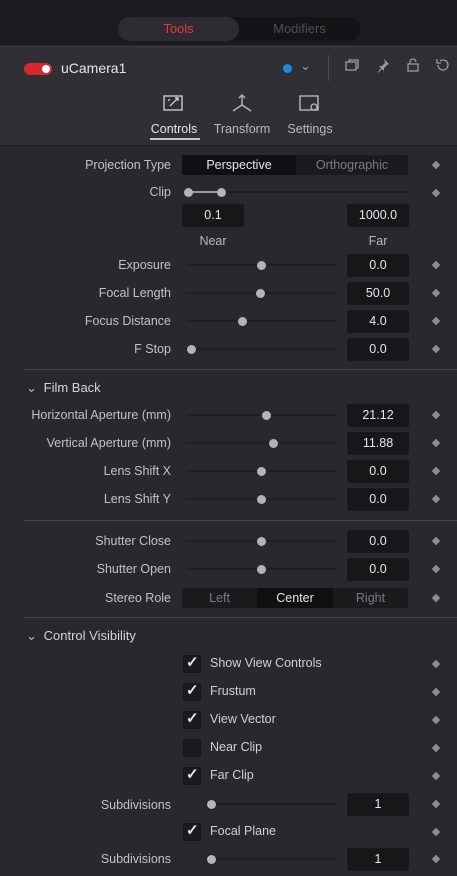  What do you see at coordinates (261, 265) in the screenshot?
I see `exposure-slider-handle` at bounding box center [261, 265].